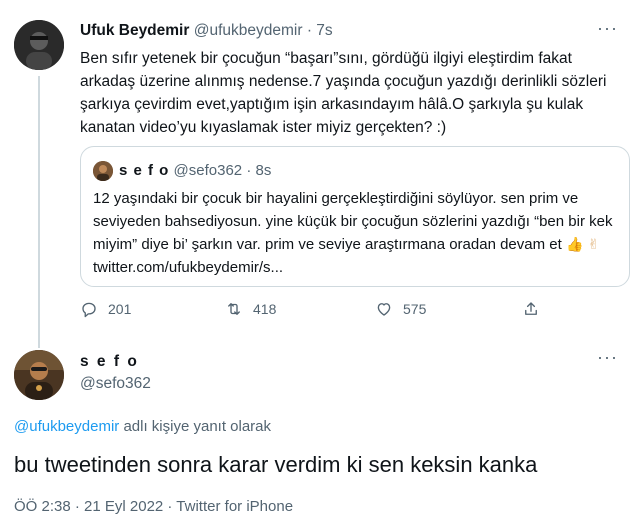 The image size is (640, 520). What do you see at coordinates (607, 357) in the screenshot?
I see `reply-more-options-icon: ···` at bounding box center [607, 357].